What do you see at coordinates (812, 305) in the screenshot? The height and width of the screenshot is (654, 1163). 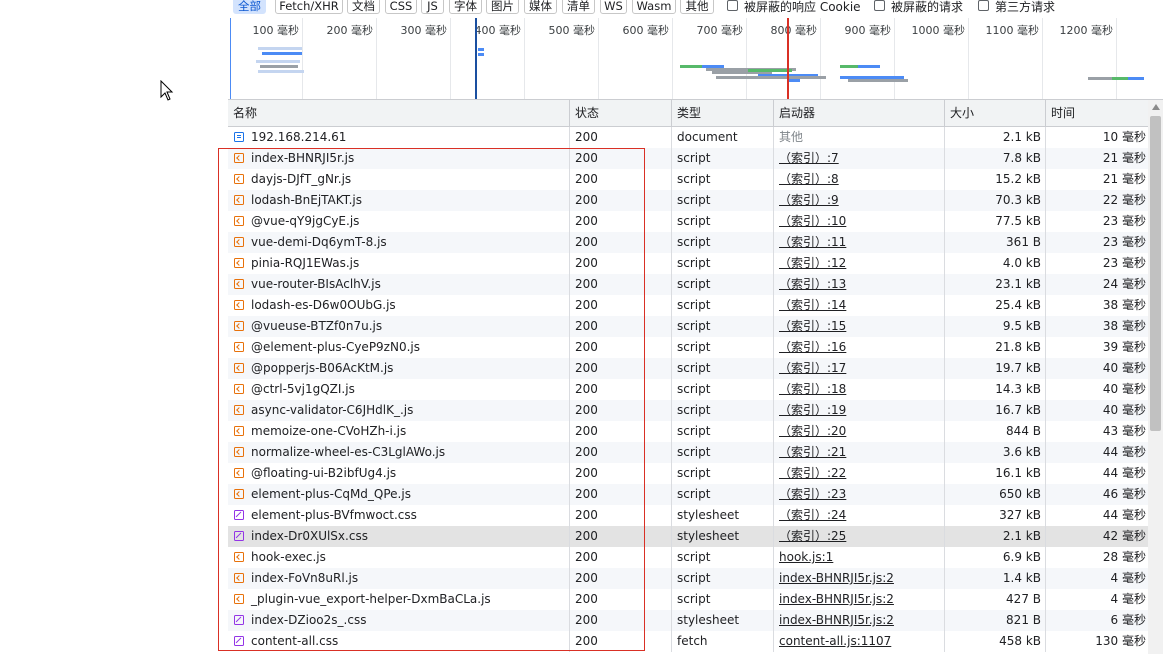 I see `initiator-link: （索引）:14` at bounding box center [812, 305].